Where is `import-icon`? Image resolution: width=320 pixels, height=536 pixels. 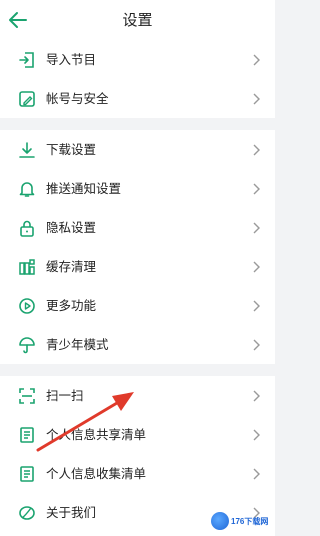
import-icon is located at coordinates (27, 60).